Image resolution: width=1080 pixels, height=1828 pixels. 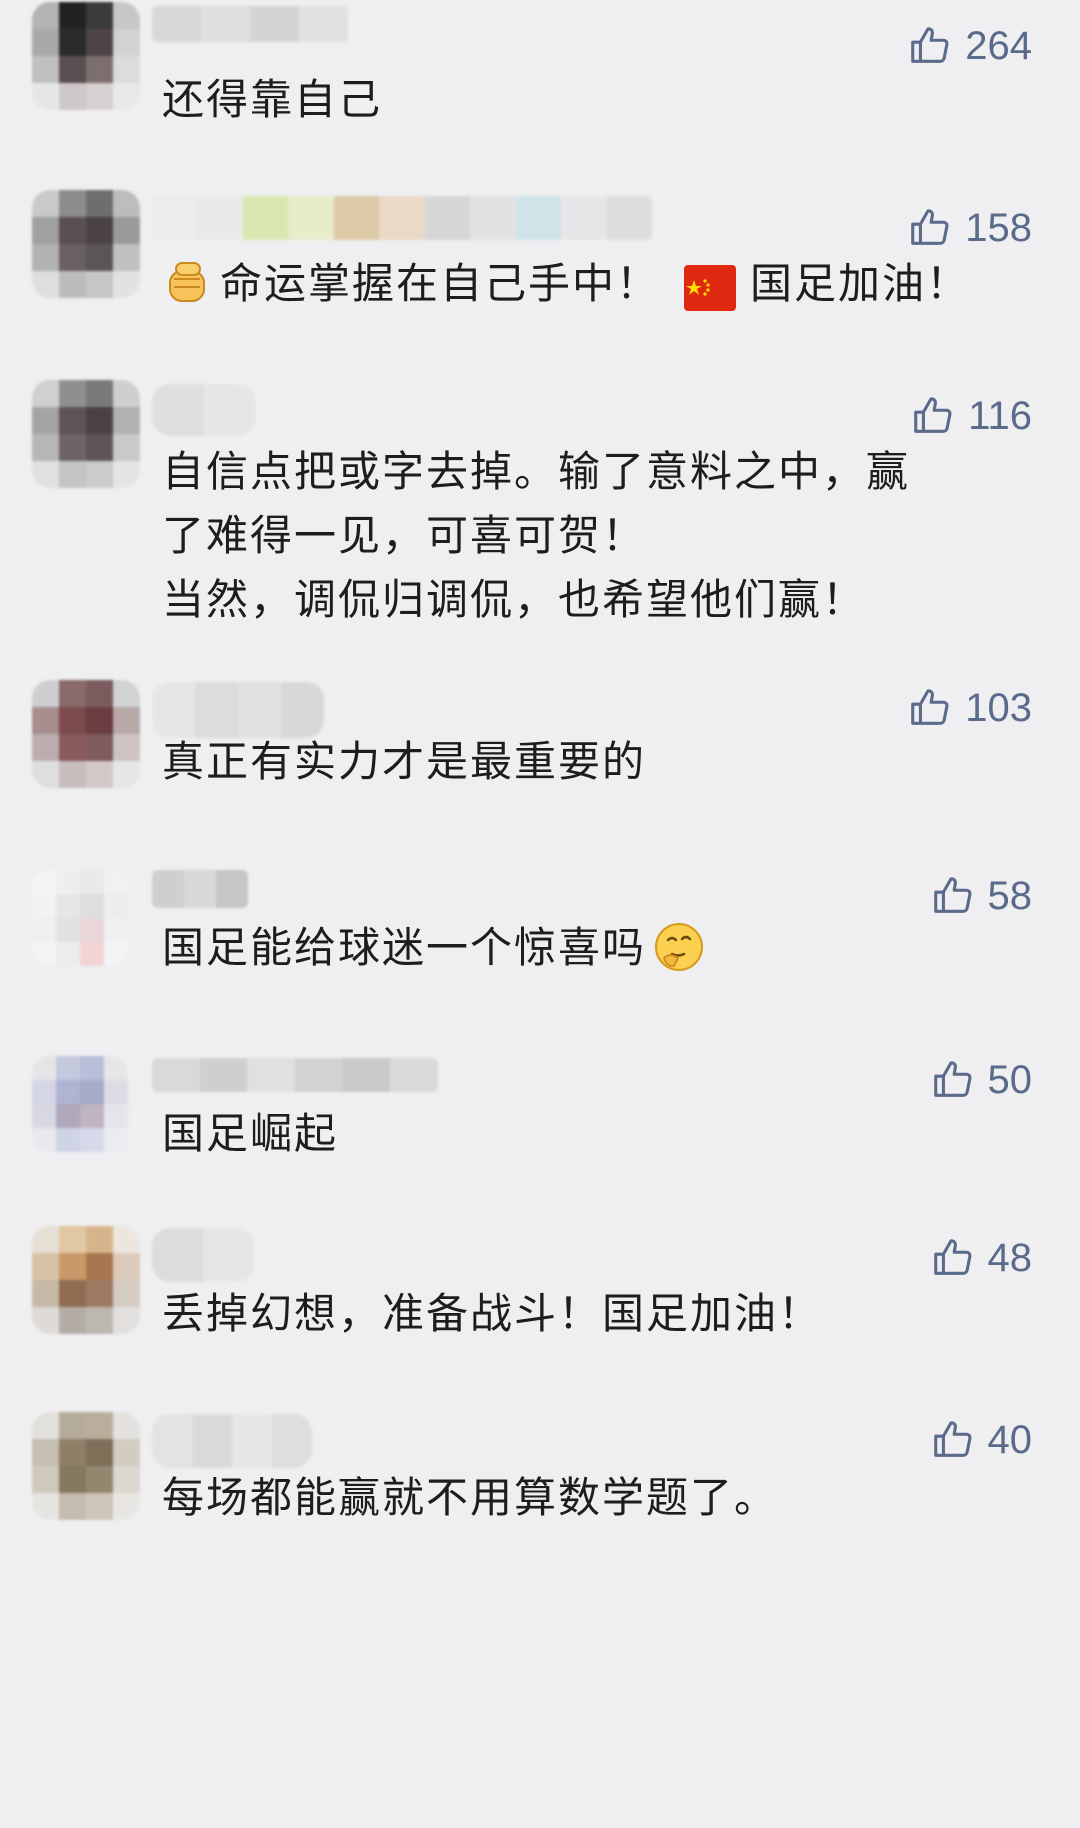 What do you see at coordinates (981, 896) in the screenshot?
I see `like-button: 58` at bounding box center [981, 896].